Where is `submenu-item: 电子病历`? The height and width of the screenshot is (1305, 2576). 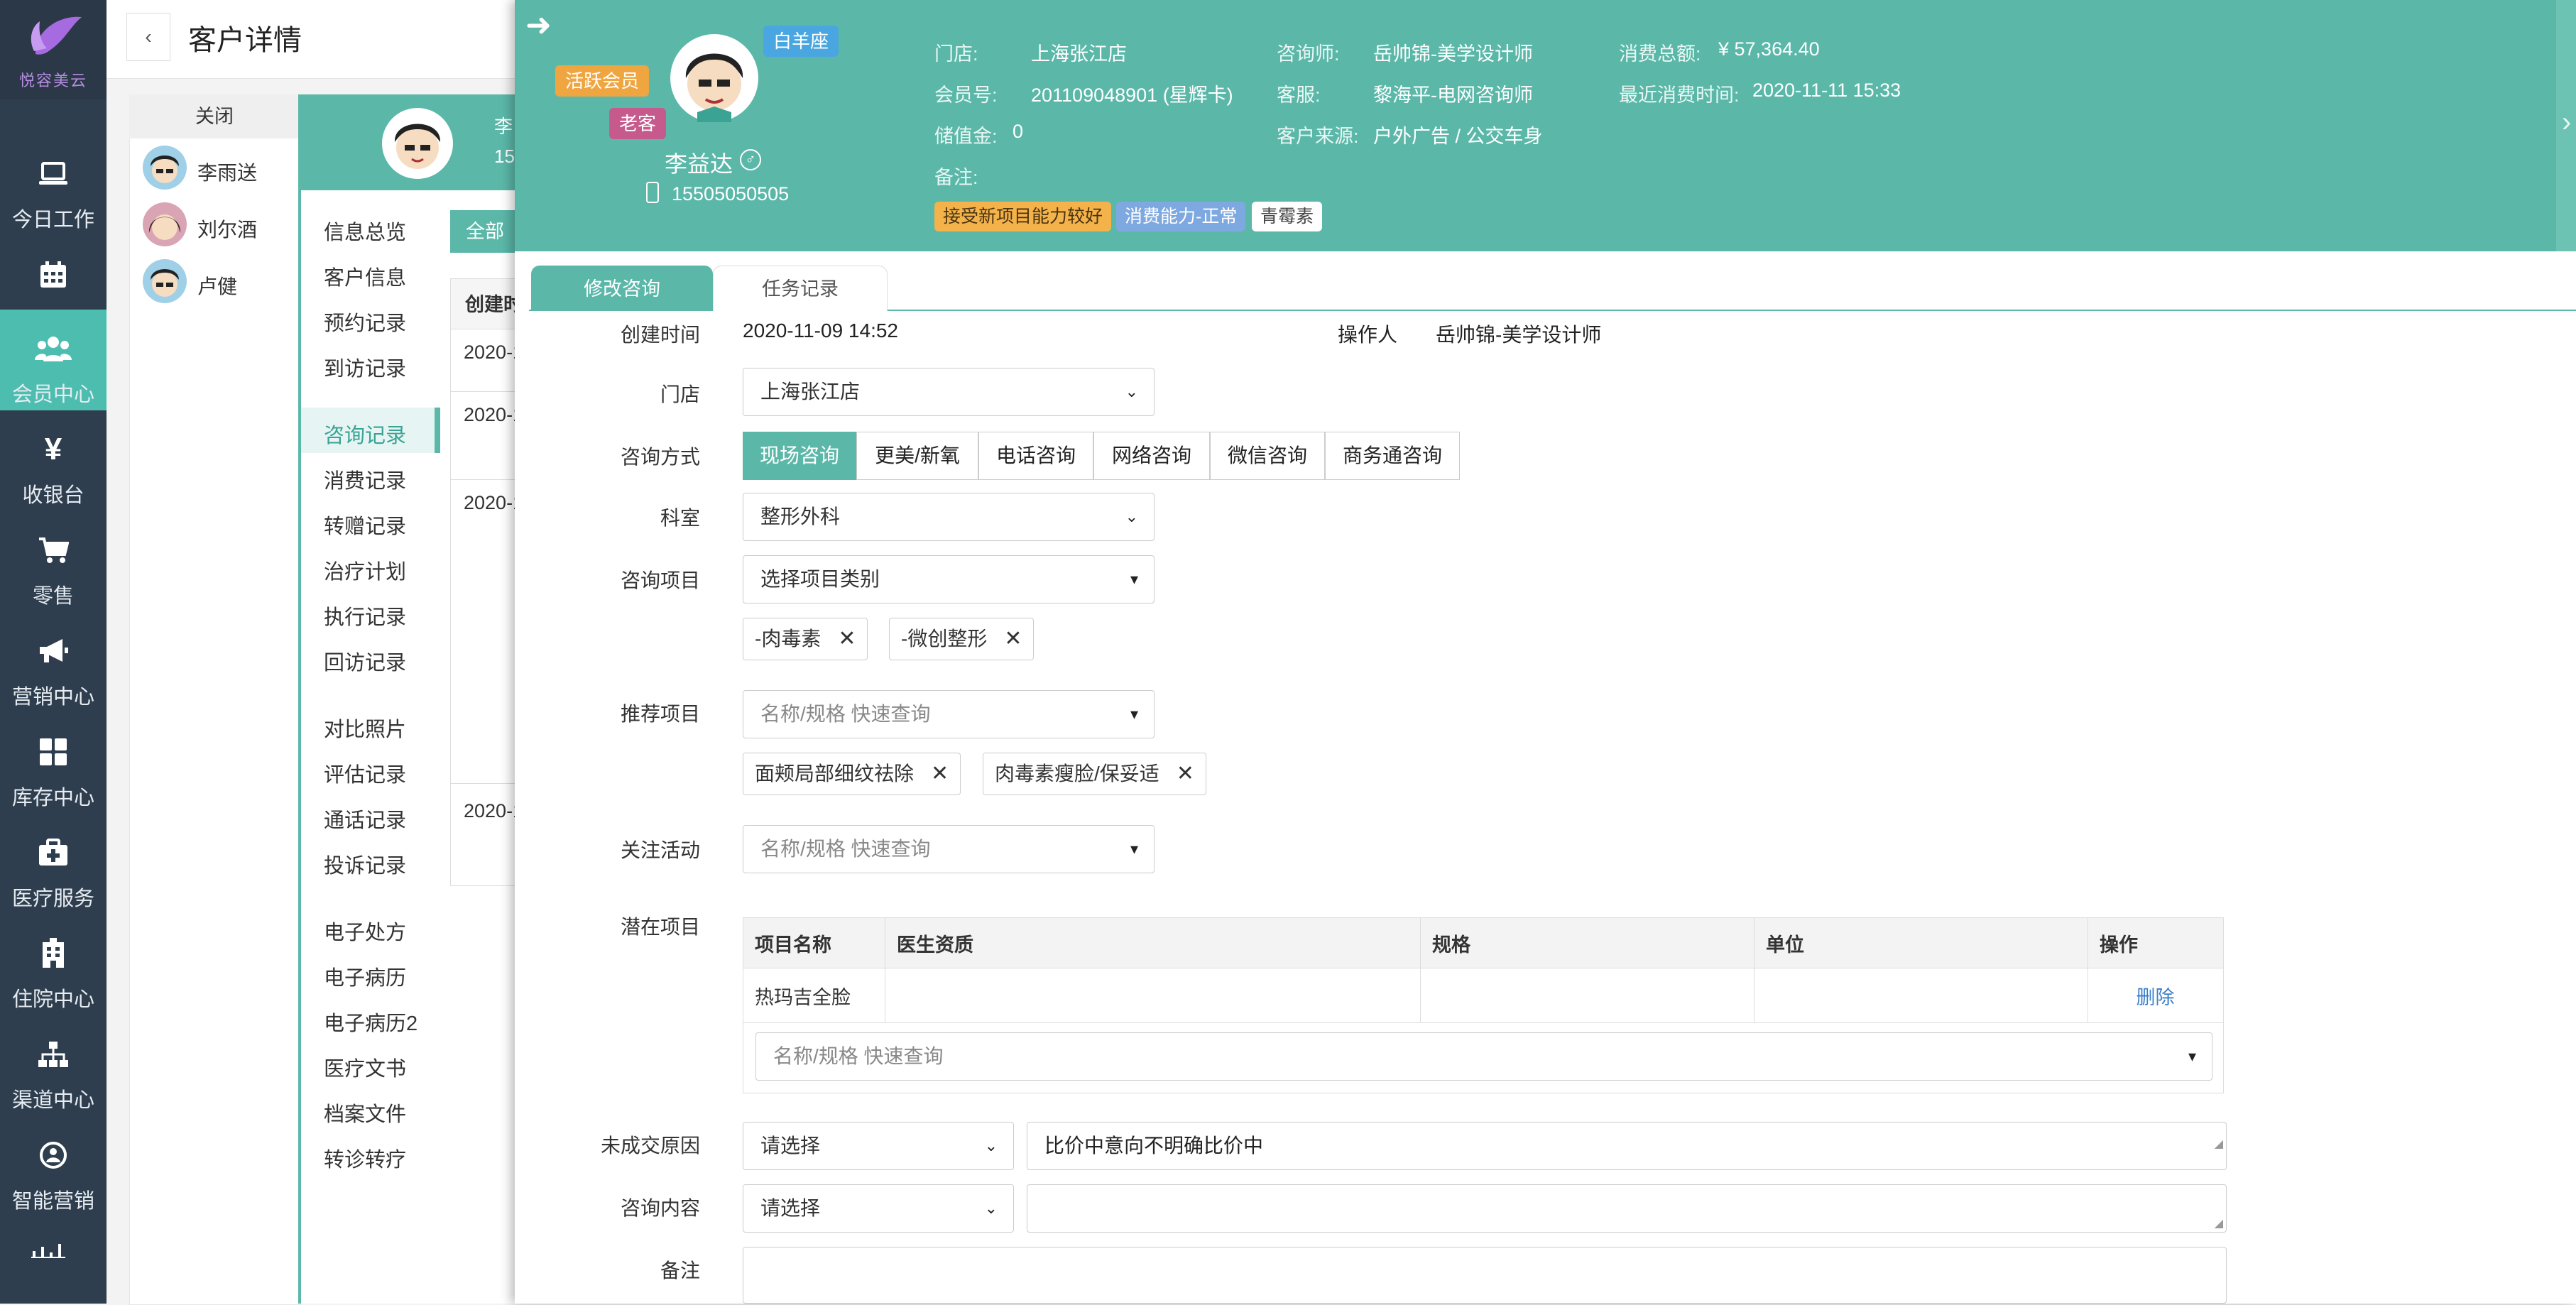 submenu-item: 电子病历 is located at coordinates (365, 976).